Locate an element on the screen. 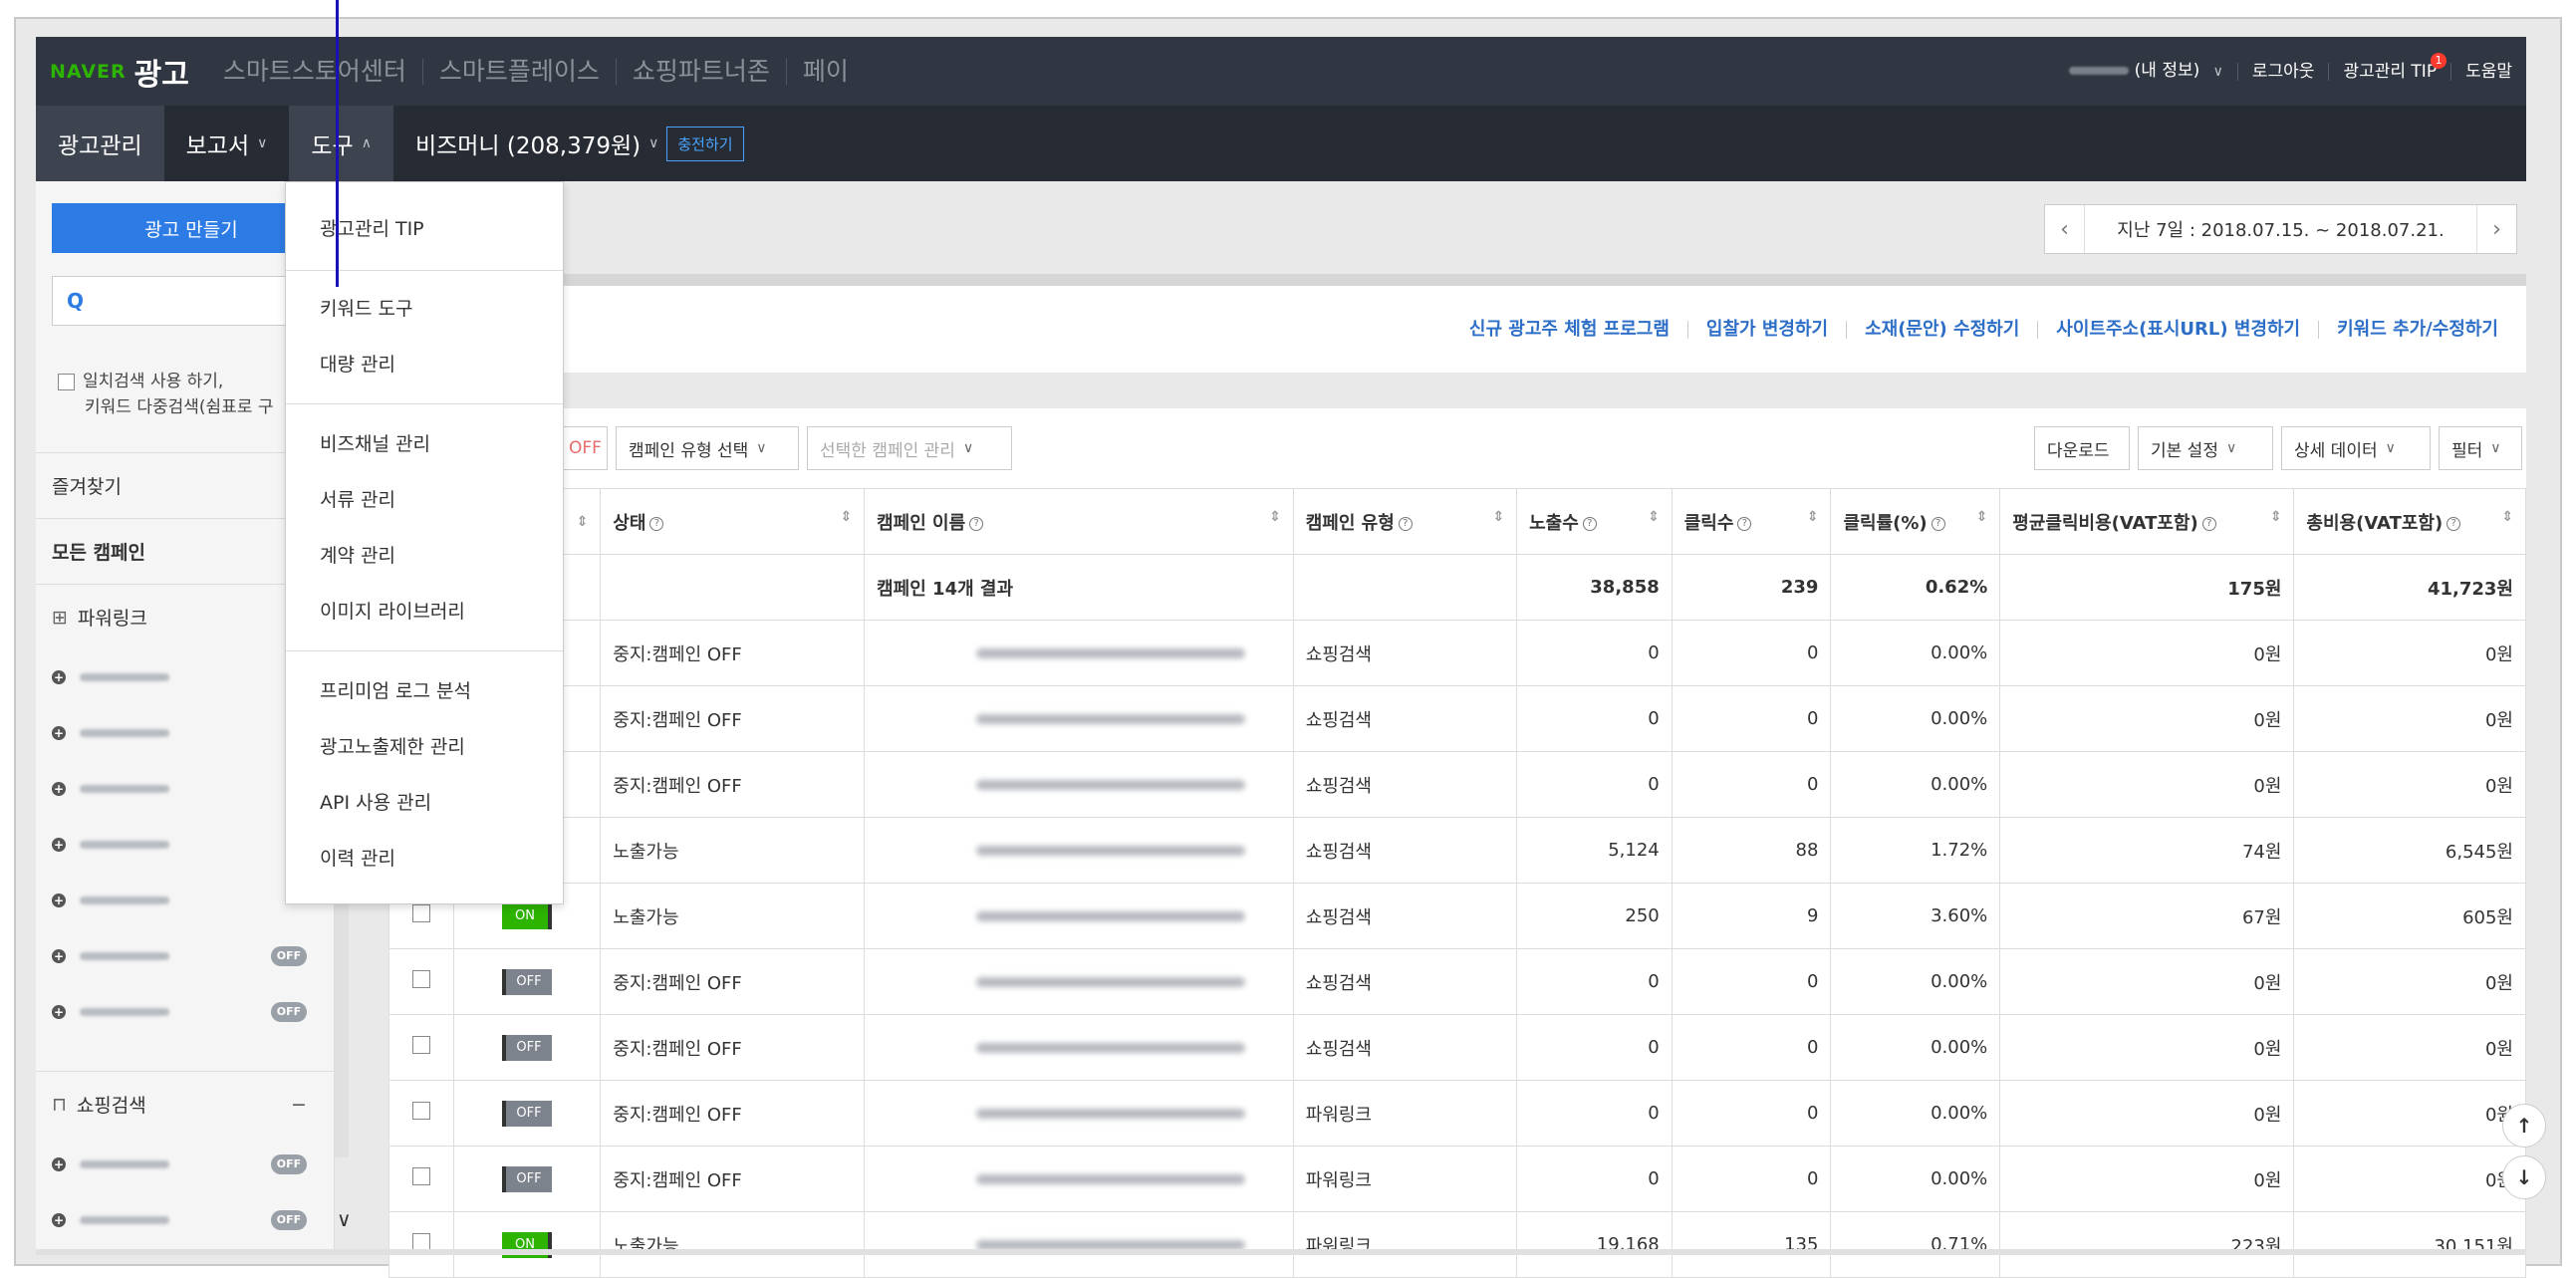  header-impressions: 노출수? ⇕ is located at coordinates (1594, 521).